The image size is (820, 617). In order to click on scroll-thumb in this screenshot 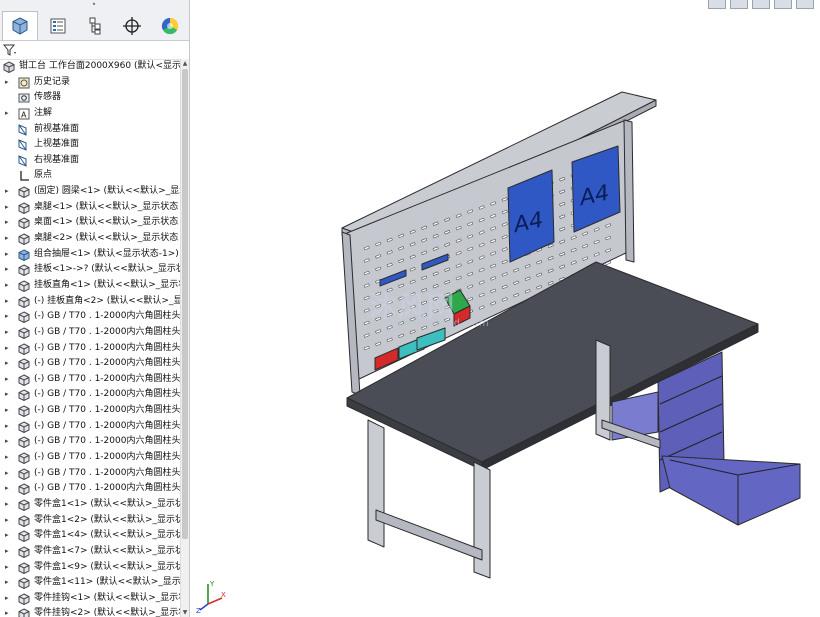, I will do `click(185, 304)`.